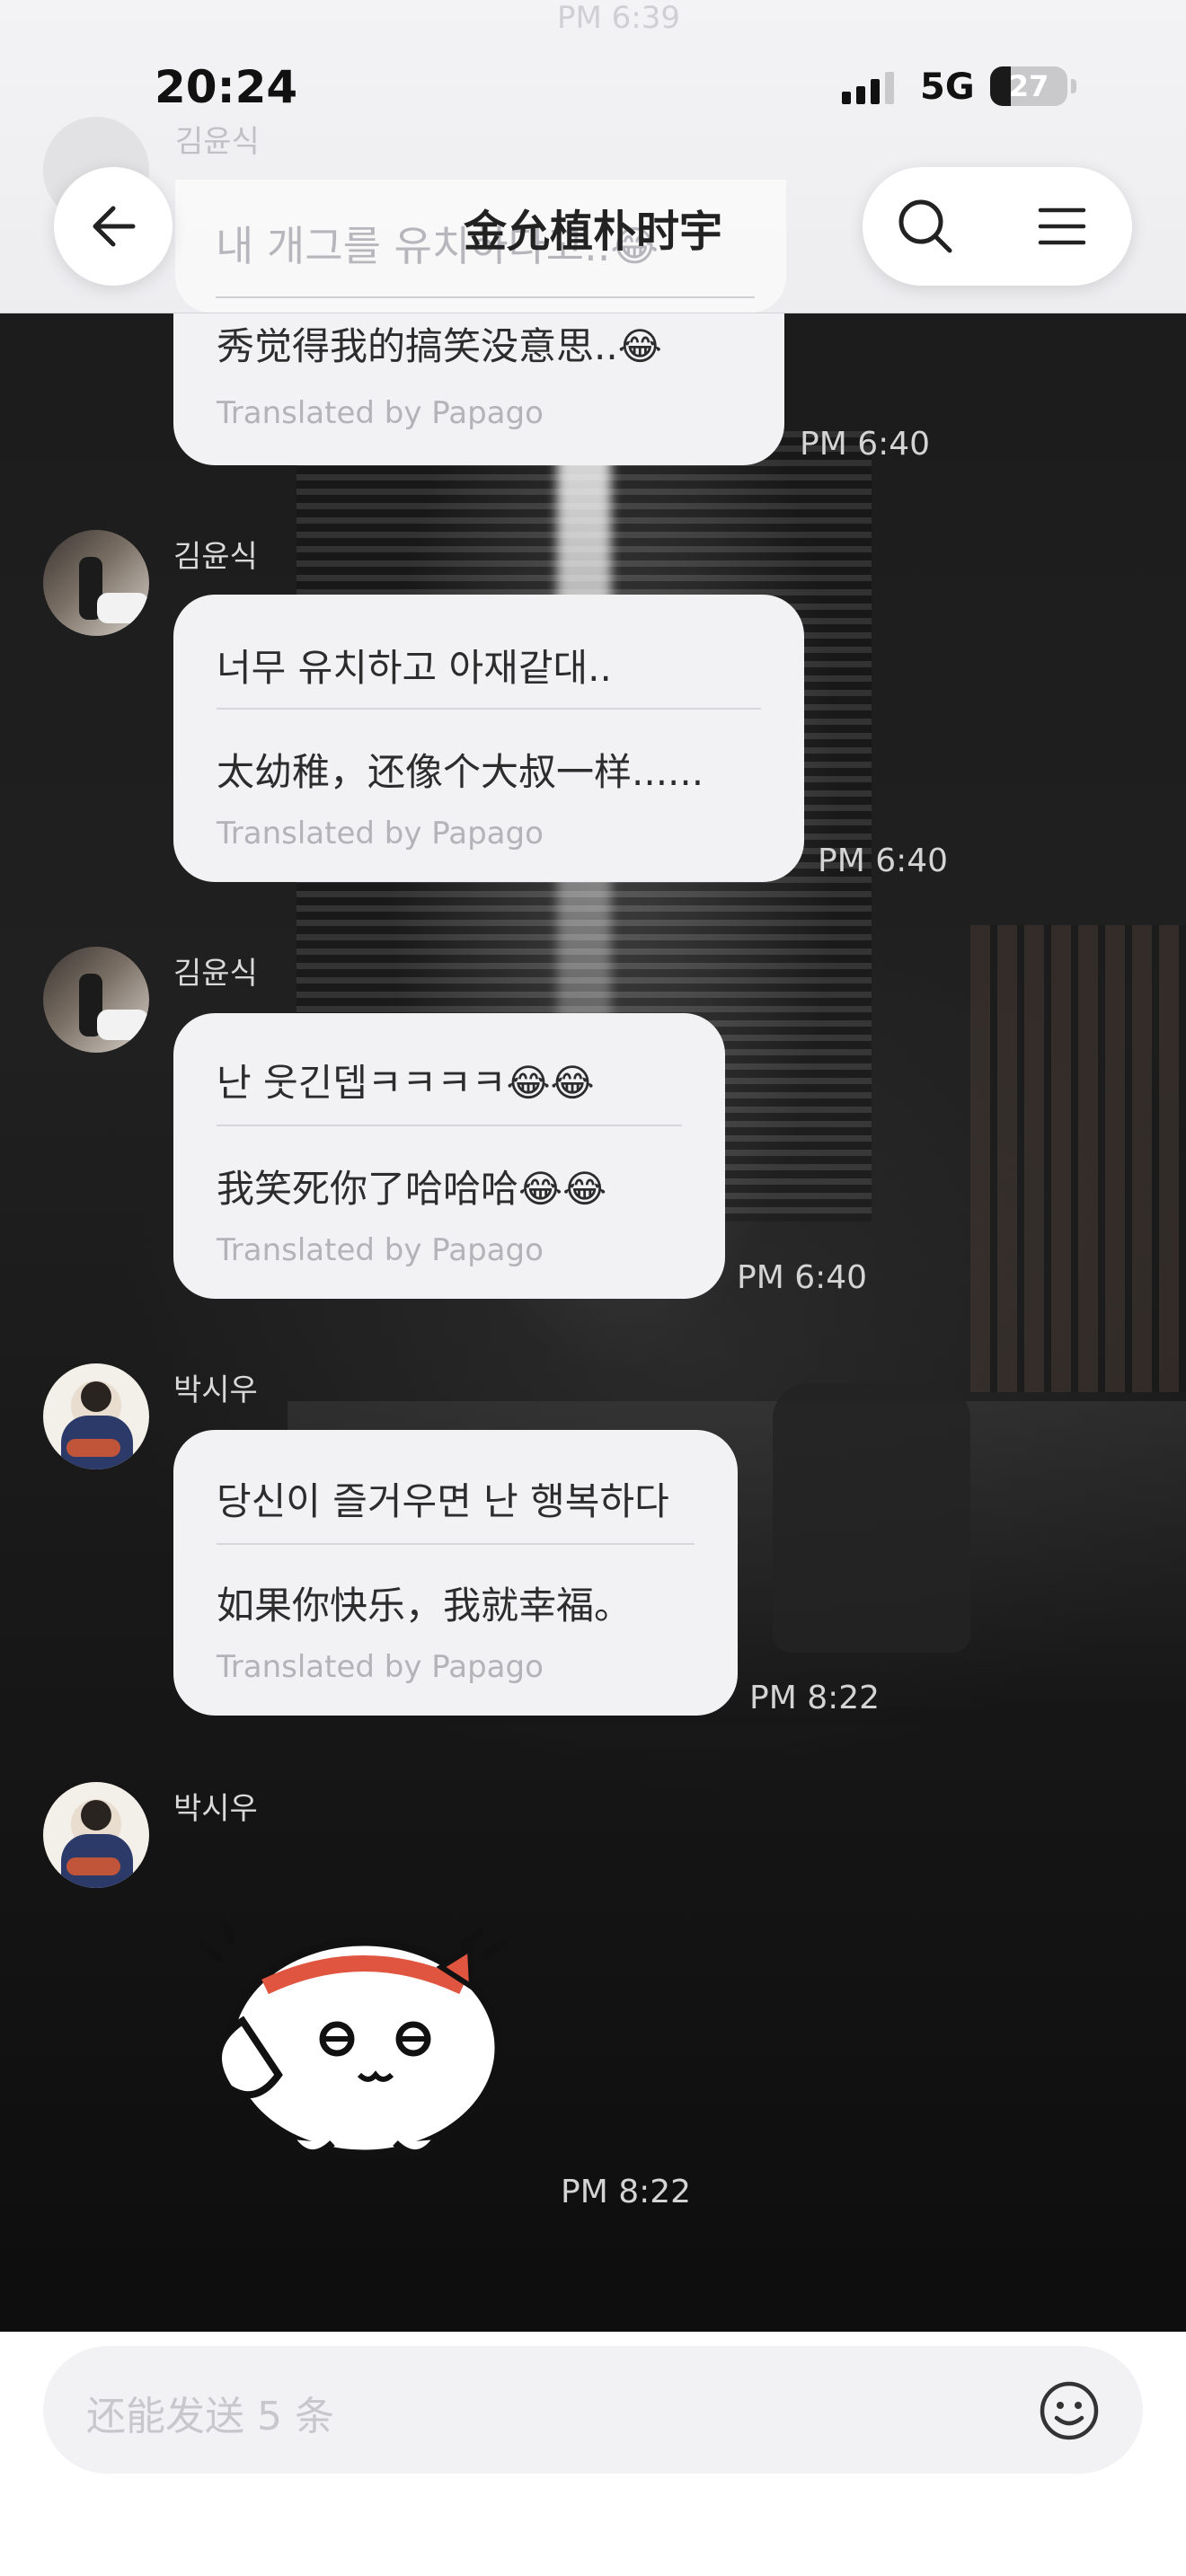  I want to click on status-time: 20:24, so click(226, 87).